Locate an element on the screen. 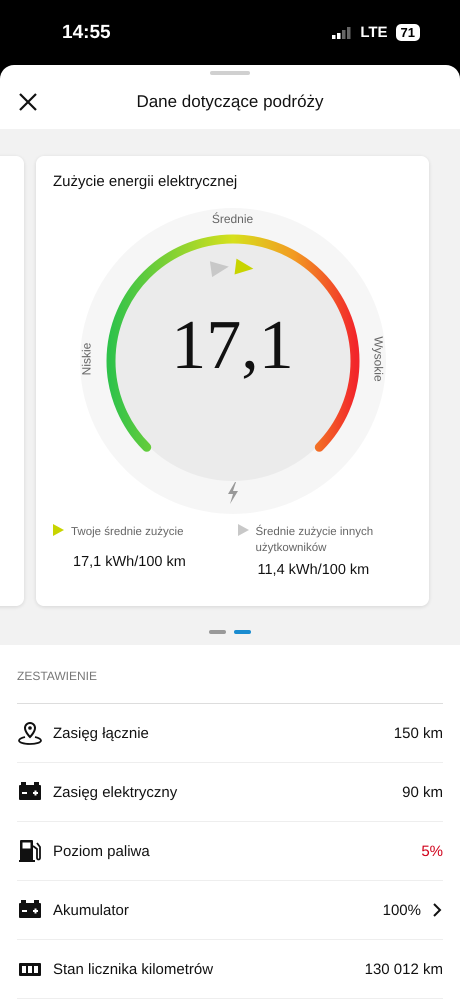 This screenshot has width=460, height=999. legend-value: 11,4 kWh/100 km is located at coordinates (313, 570).